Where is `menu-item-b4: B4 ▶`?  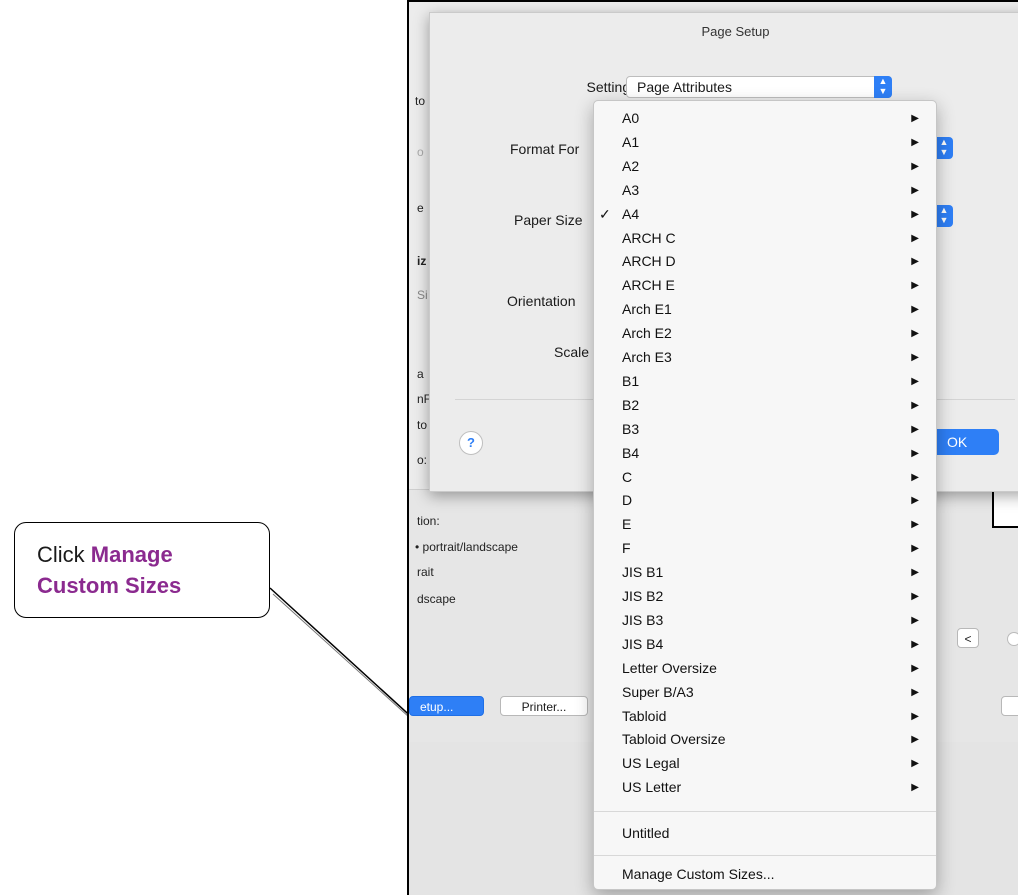 menu-item-b4: B4 ▶ is located at coordinates (765, 453).